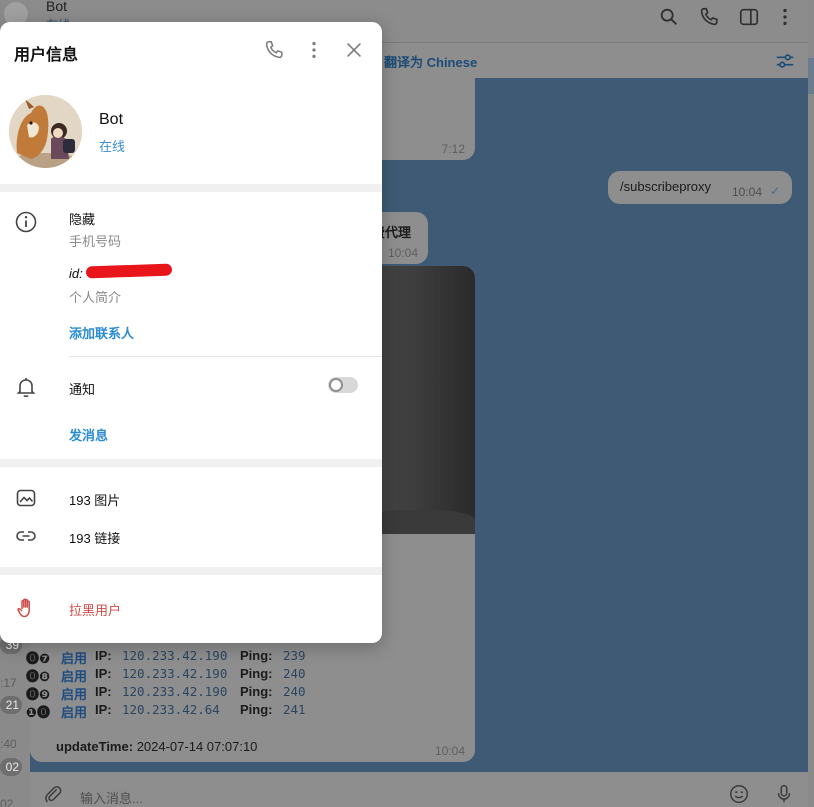 The image size is (814, 807). What do you see at coordinates (8, 744) in the screenshot?
I see `chat-time: :40` at bounding box center [8, 744].